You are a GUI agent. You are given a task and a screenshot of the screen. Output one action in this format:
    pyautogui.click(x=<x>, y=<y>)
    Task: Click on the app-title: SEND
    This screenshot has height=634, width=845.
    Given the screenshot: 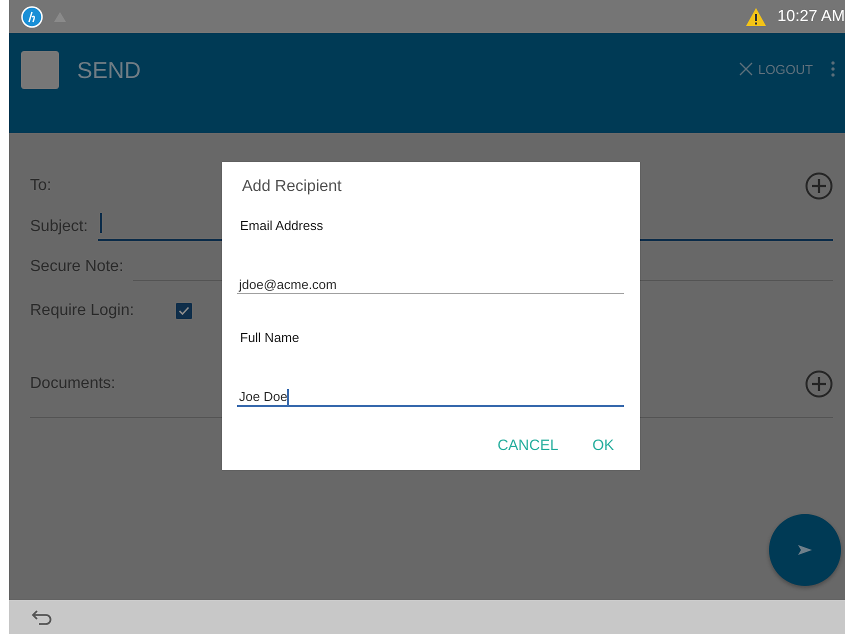 What is the action you would take?
    pyautogui.click(x=109, y=70)
    